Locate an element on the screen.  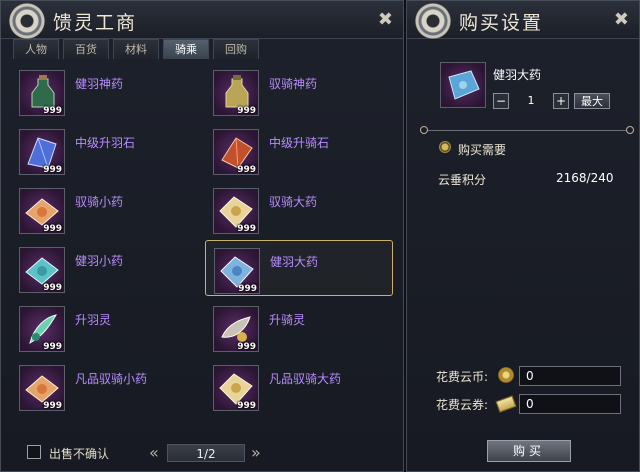
list-item: 999 健羽小药 is located at coordinates (105, 268).